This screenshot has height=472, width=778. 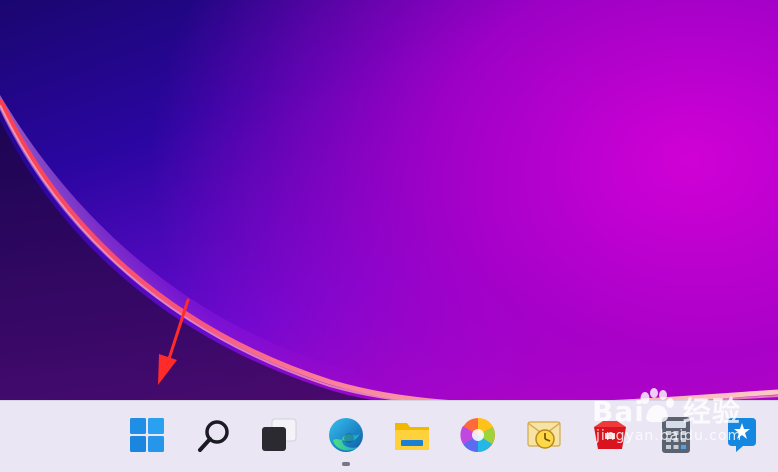 I want to click on task-view-icon, so click(x=279, y=435).